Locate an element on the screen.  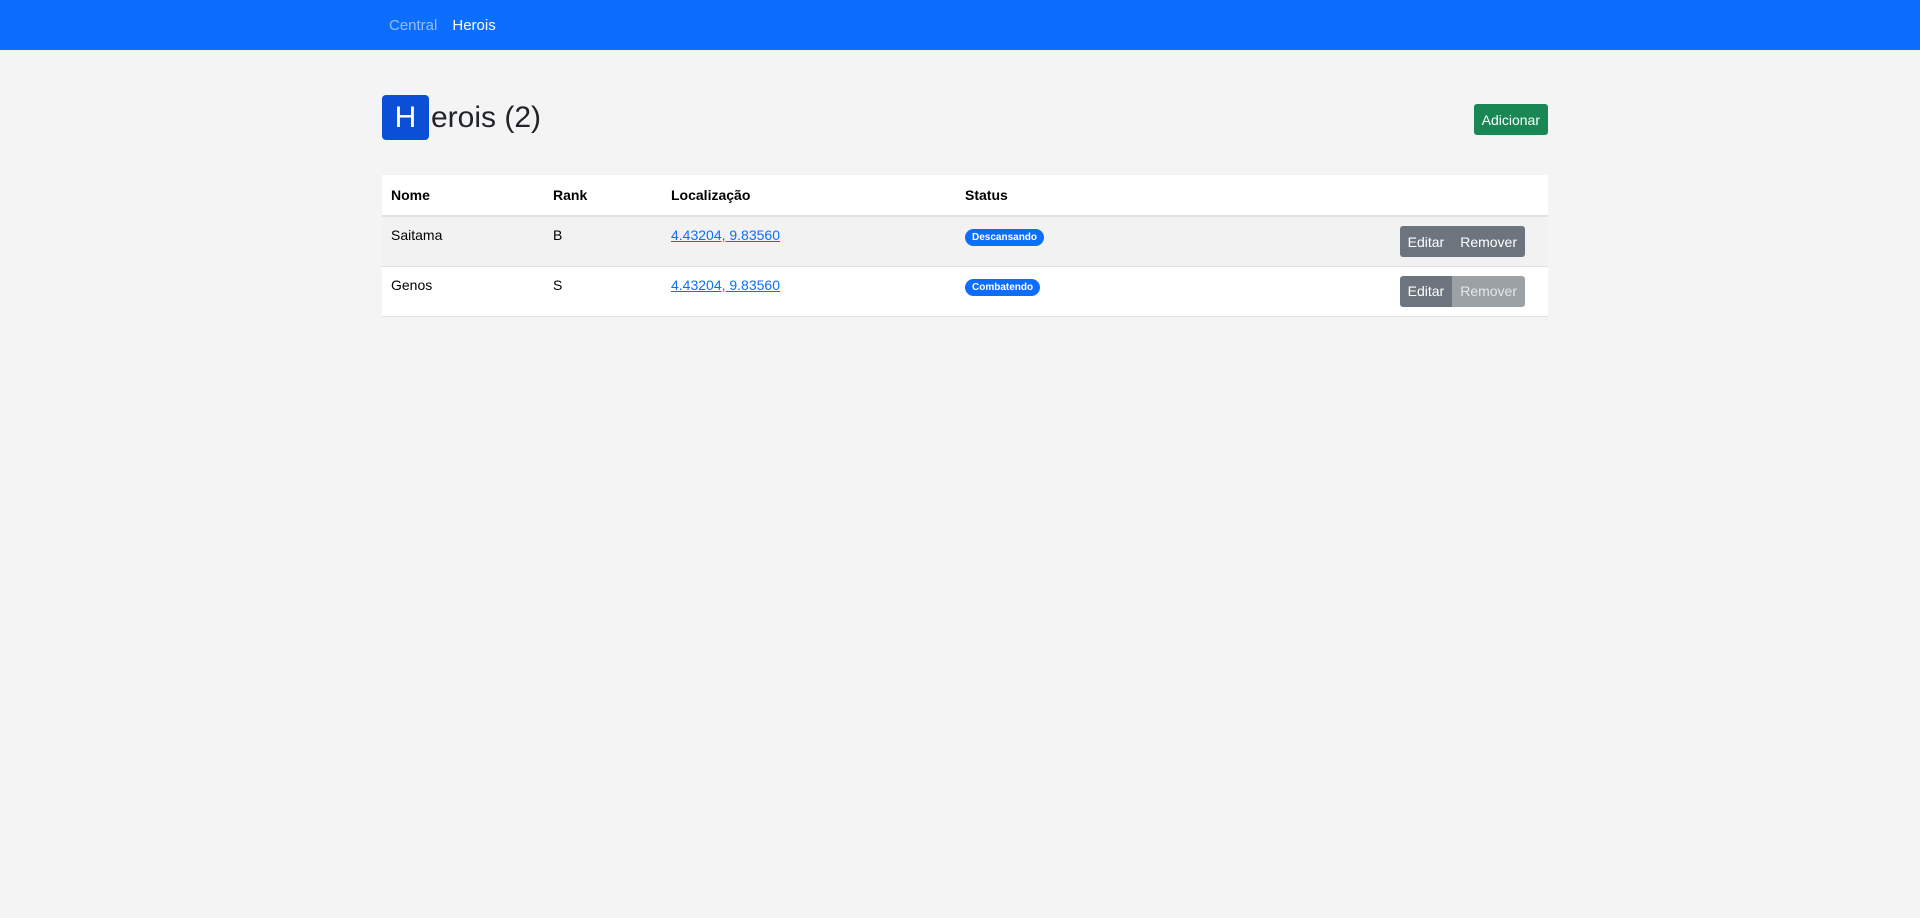
nav-links: Central Herois is located at coordinates (450, 25).